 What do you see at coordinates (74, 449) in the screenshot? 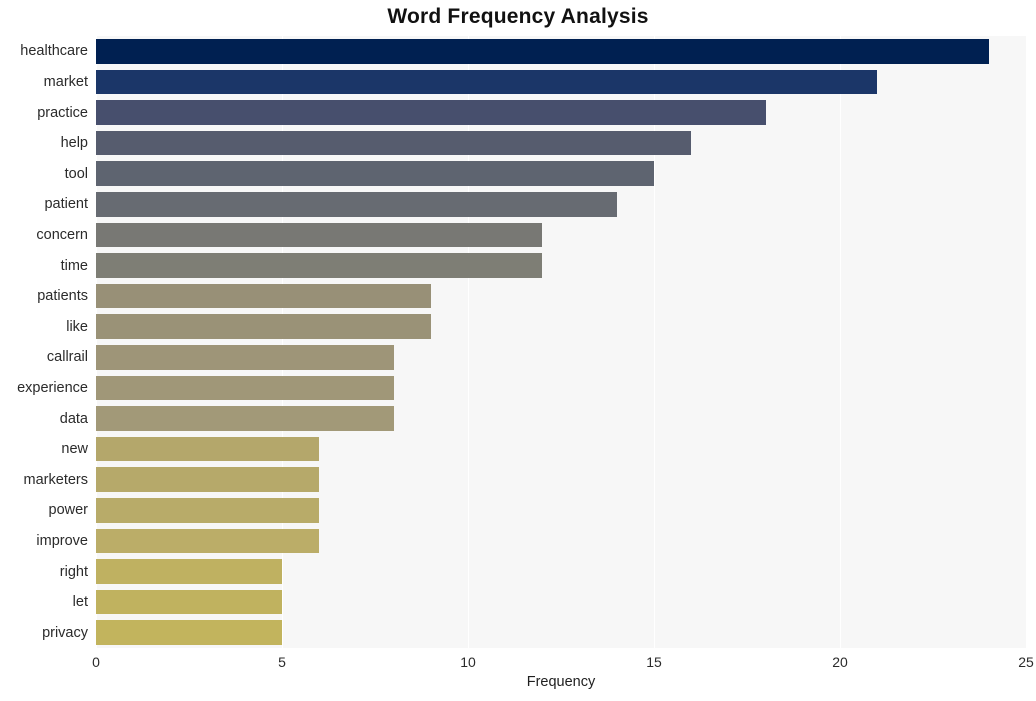
I see `y-tick-label-new: new` at bounding box center [74, 449].